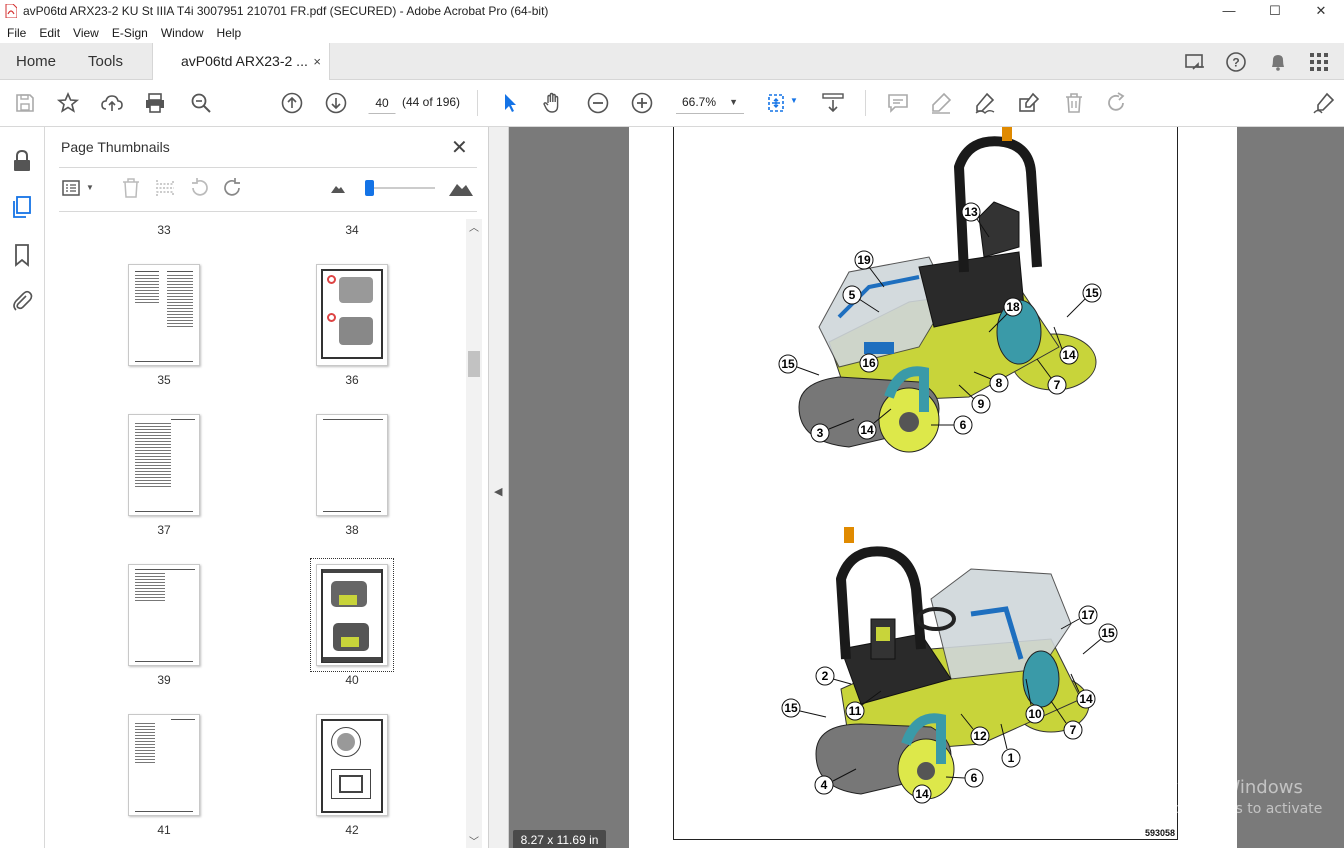 The width and height of the screenshot is (1344, 848). What do you see at coordinates (336, 103) in the screenshot?
I see `next-page-icon` at bounding box center [336, 103].